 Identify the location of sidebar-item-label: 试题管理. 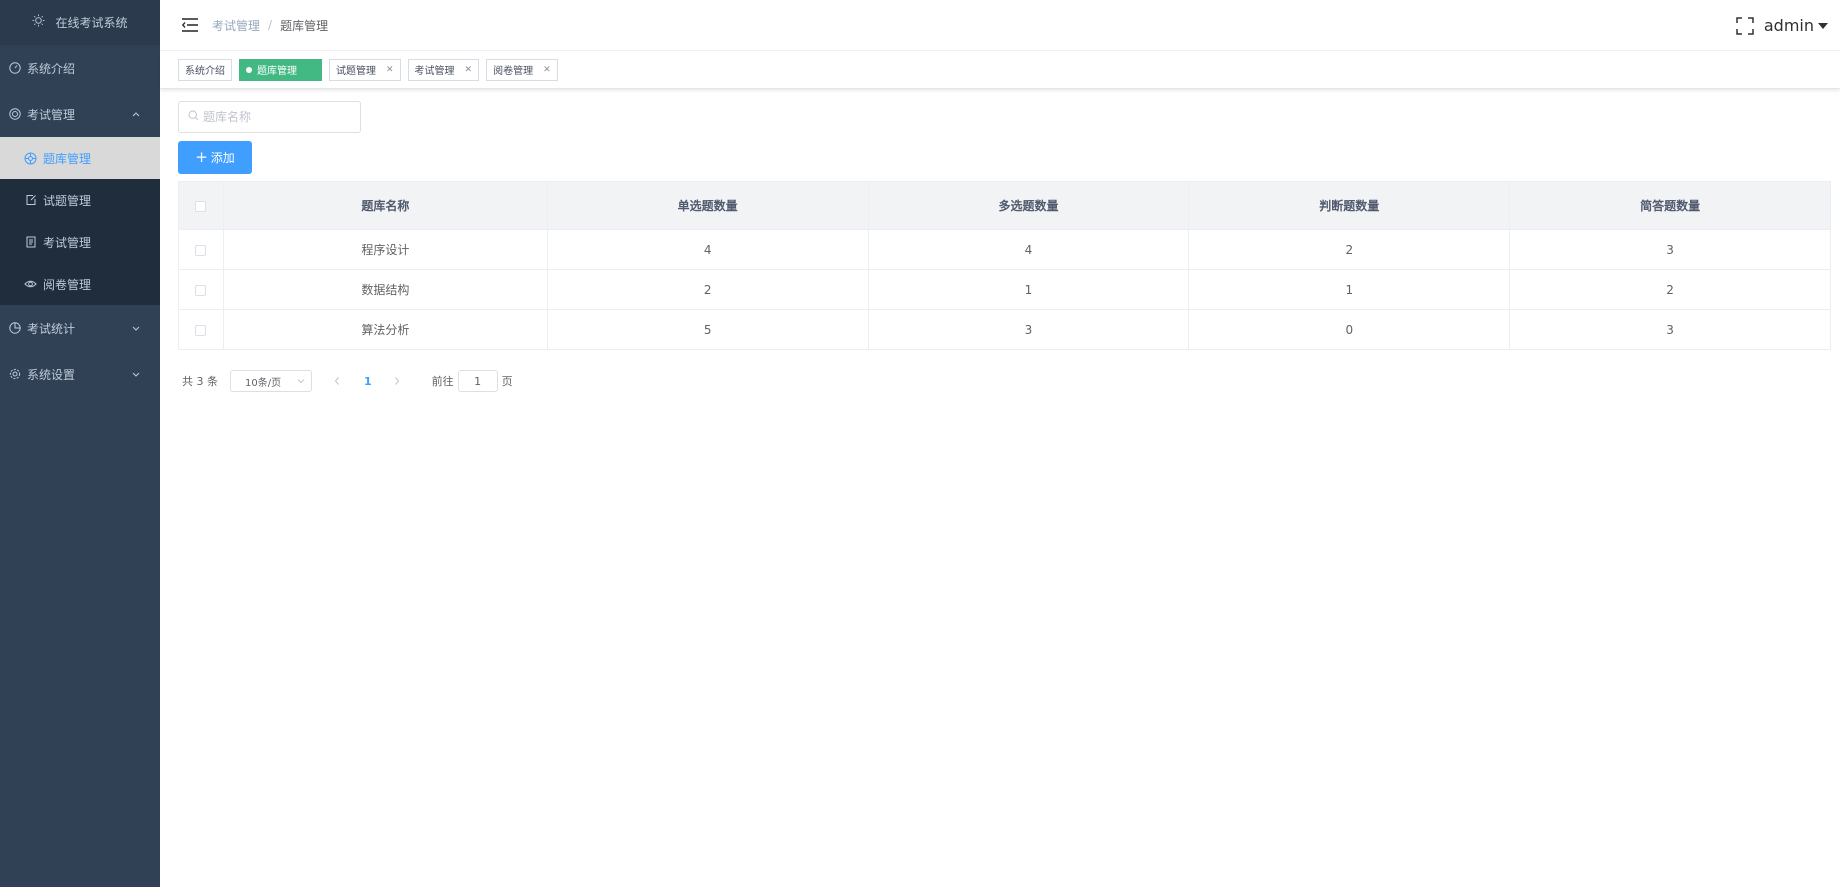
(67, 200).